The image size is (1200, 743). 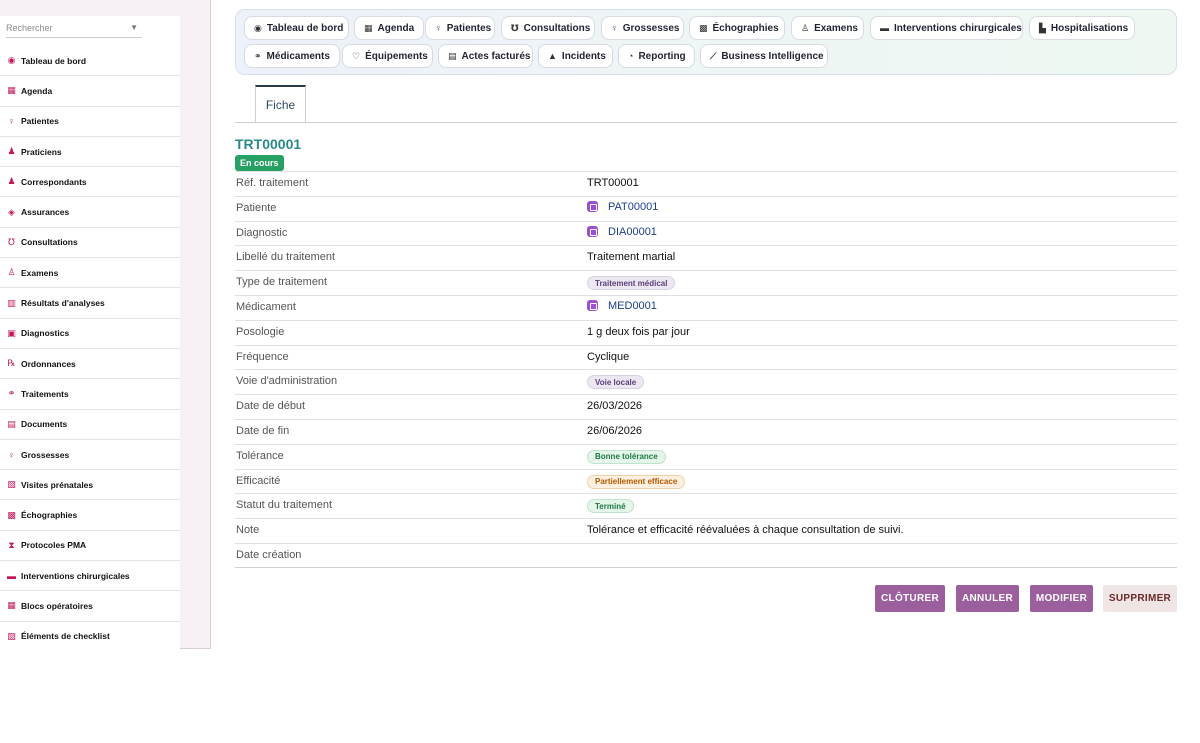 I want to click on chevron-down-icon: ▼, so click(x=134, y=27).